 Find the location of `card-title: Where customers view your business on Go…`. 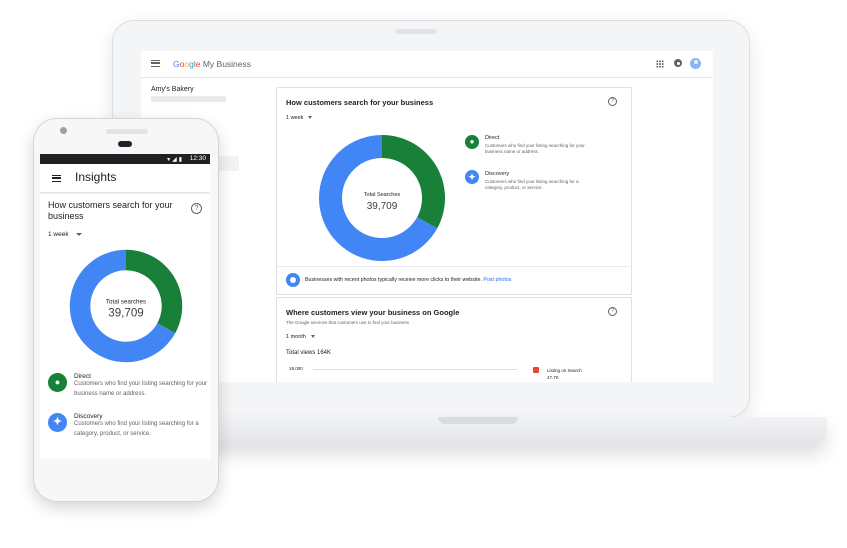

card-title: Where customers view your business on Go… is located at coordinates (373, 312).